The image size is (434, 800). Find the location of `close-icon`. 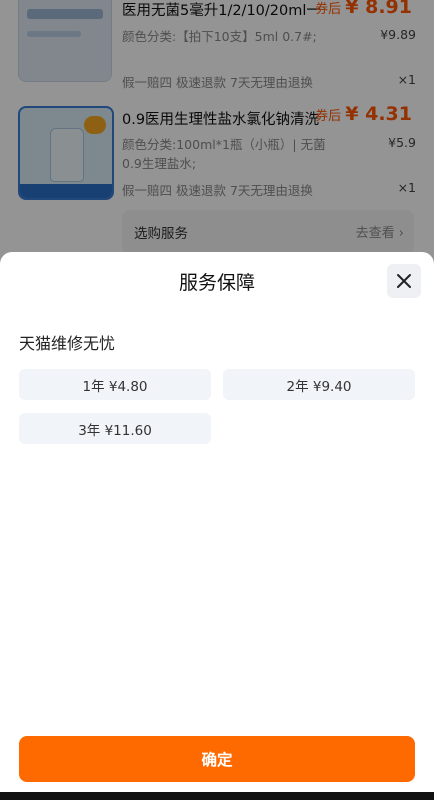

close-icon is located at coordinates (404, 281).